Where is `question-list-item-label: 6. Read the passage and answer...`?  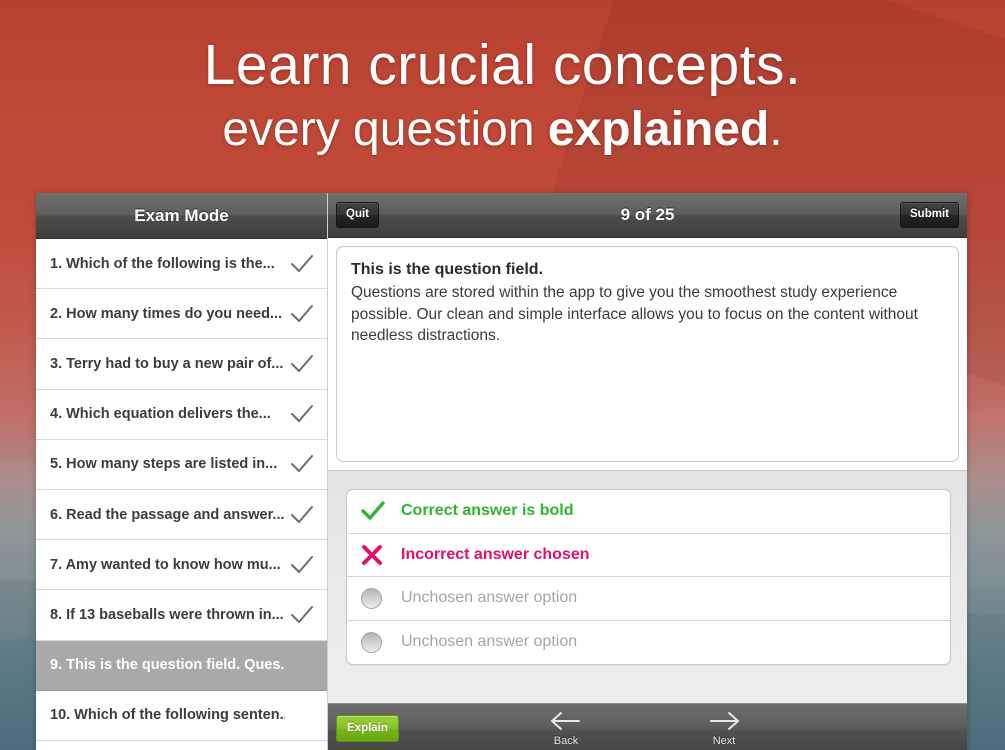
question-list-item-label: 6. Read the passage and answer... is located at coordinates (167, 514).